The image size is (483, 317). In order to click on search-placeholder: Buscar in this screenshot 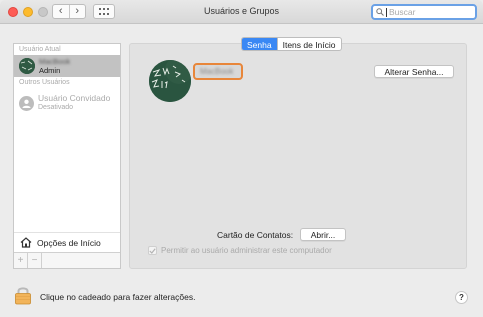, I will do `click(402, 12)`.